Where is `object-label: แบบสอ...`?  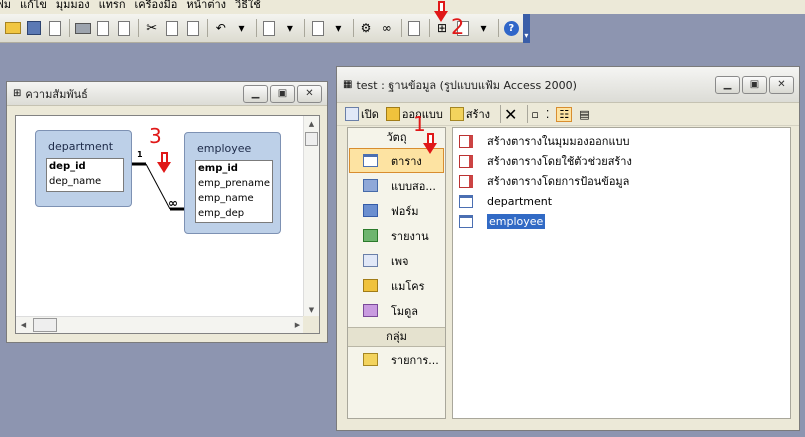 object-label: แบบสอ... is located at coordinates (413, 186).